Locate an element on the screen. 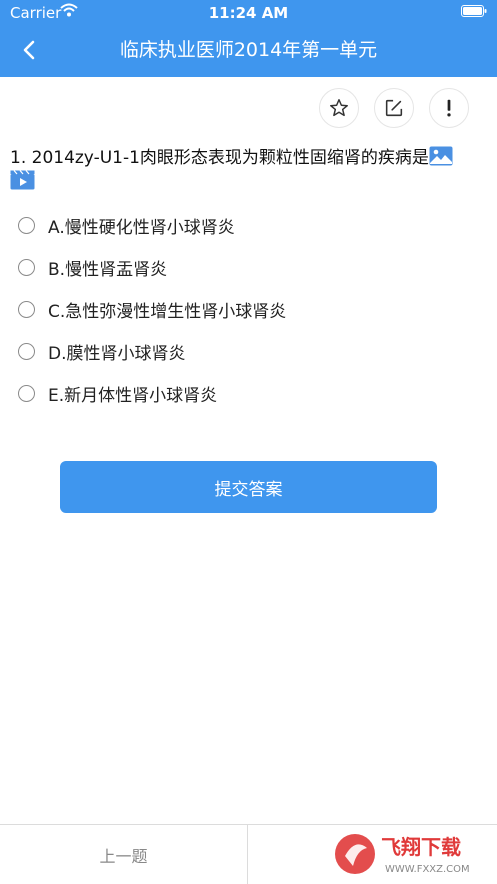 This screenshot has width=497, height=884. svg-text: WWW.FXXZ.COM is located at coordinates (427, 869).